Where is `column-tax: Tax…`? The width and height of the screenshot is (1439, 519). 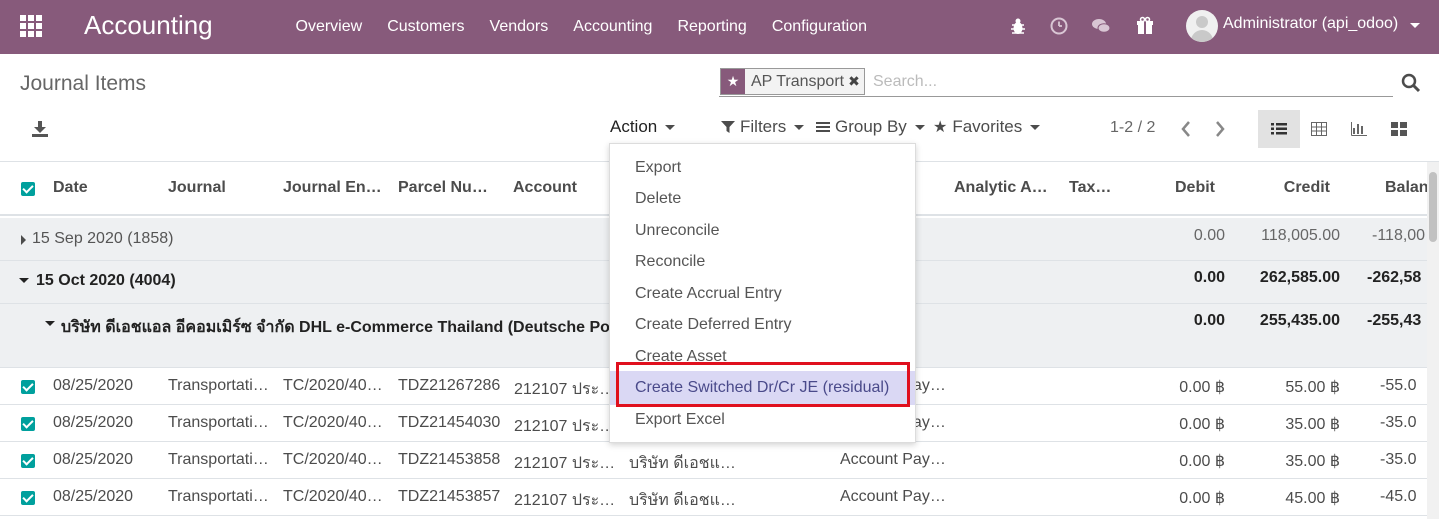 column-tax: Tax… is located at coordinates (1090, 188).